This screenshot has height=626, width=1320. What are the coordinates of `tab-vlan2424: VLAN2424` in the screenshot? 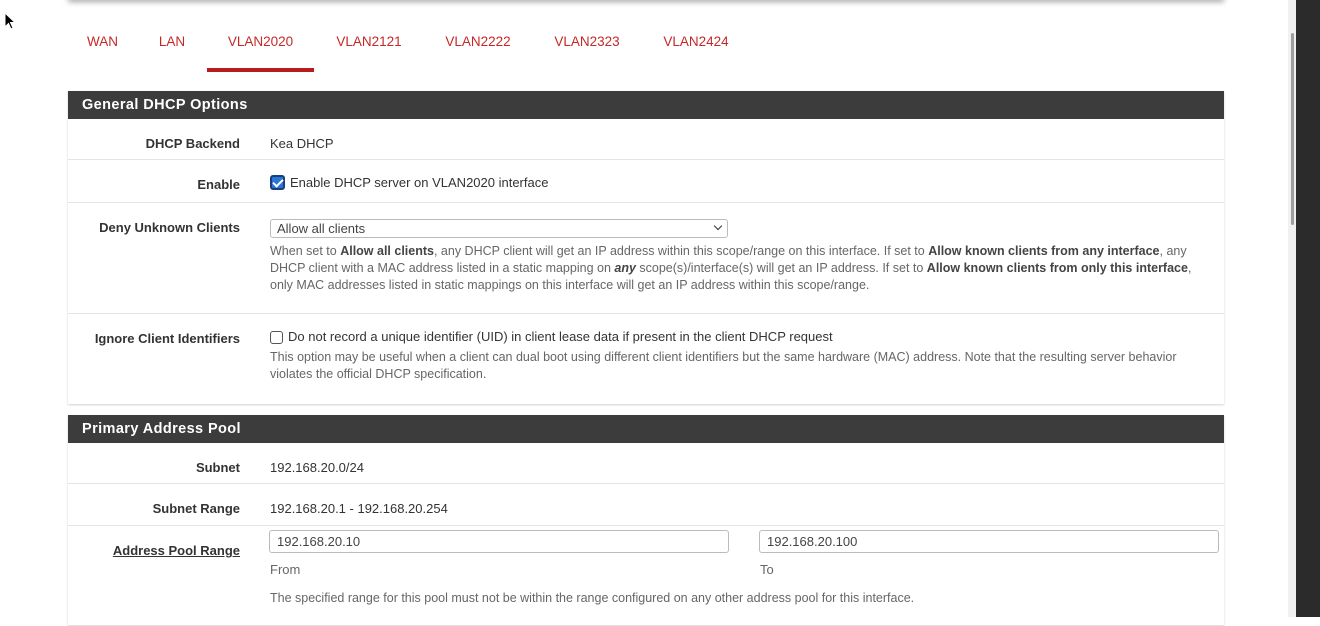 It's located at (696, 46).